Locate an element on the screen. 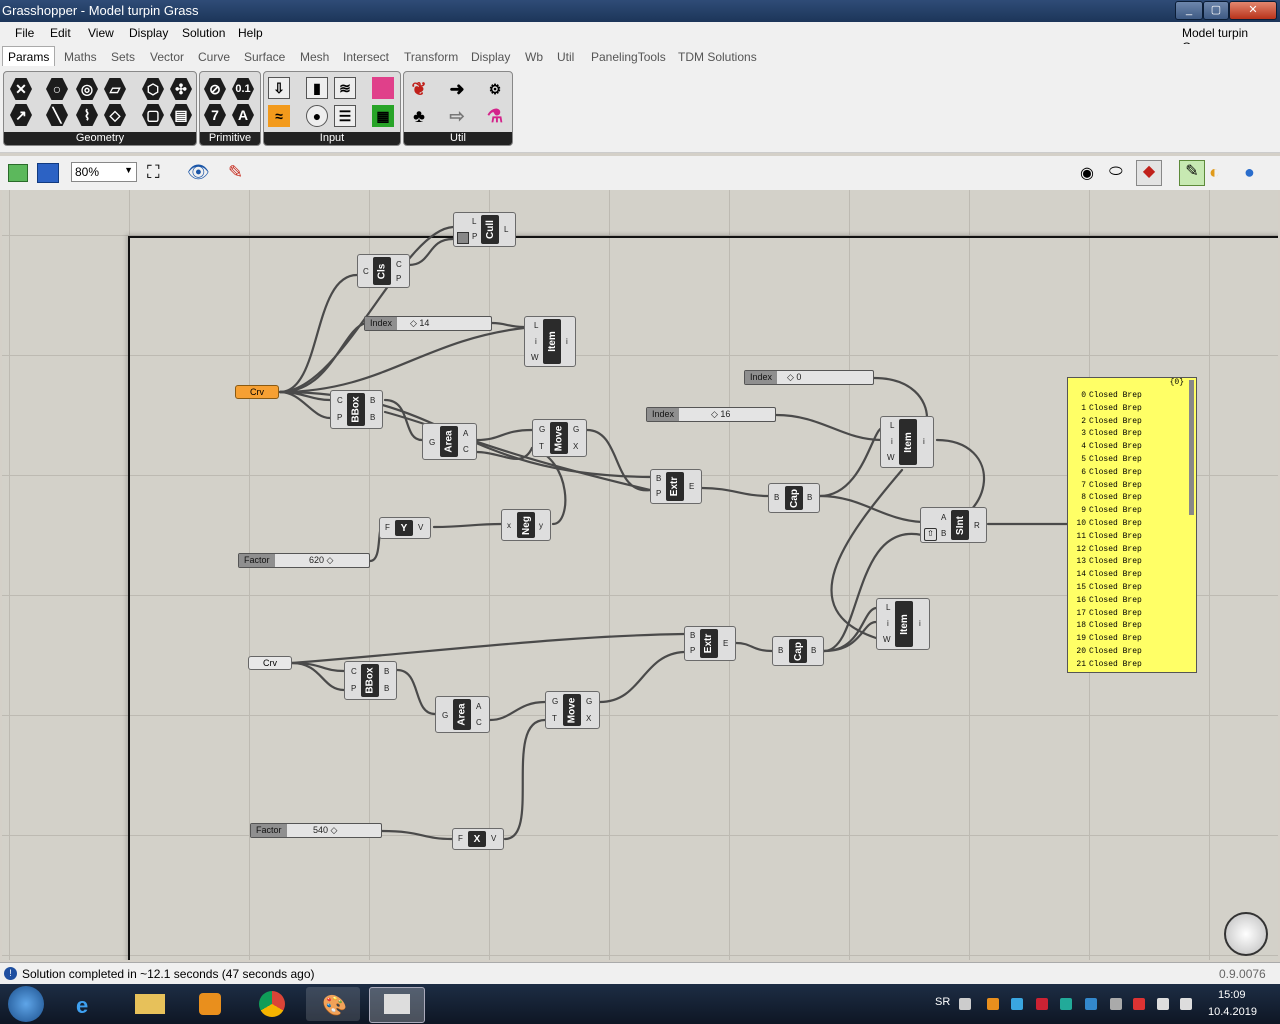 This screenshot has height=1024, width=1280. boolean-icon: ⊘ is located at coordinates (215, 89).